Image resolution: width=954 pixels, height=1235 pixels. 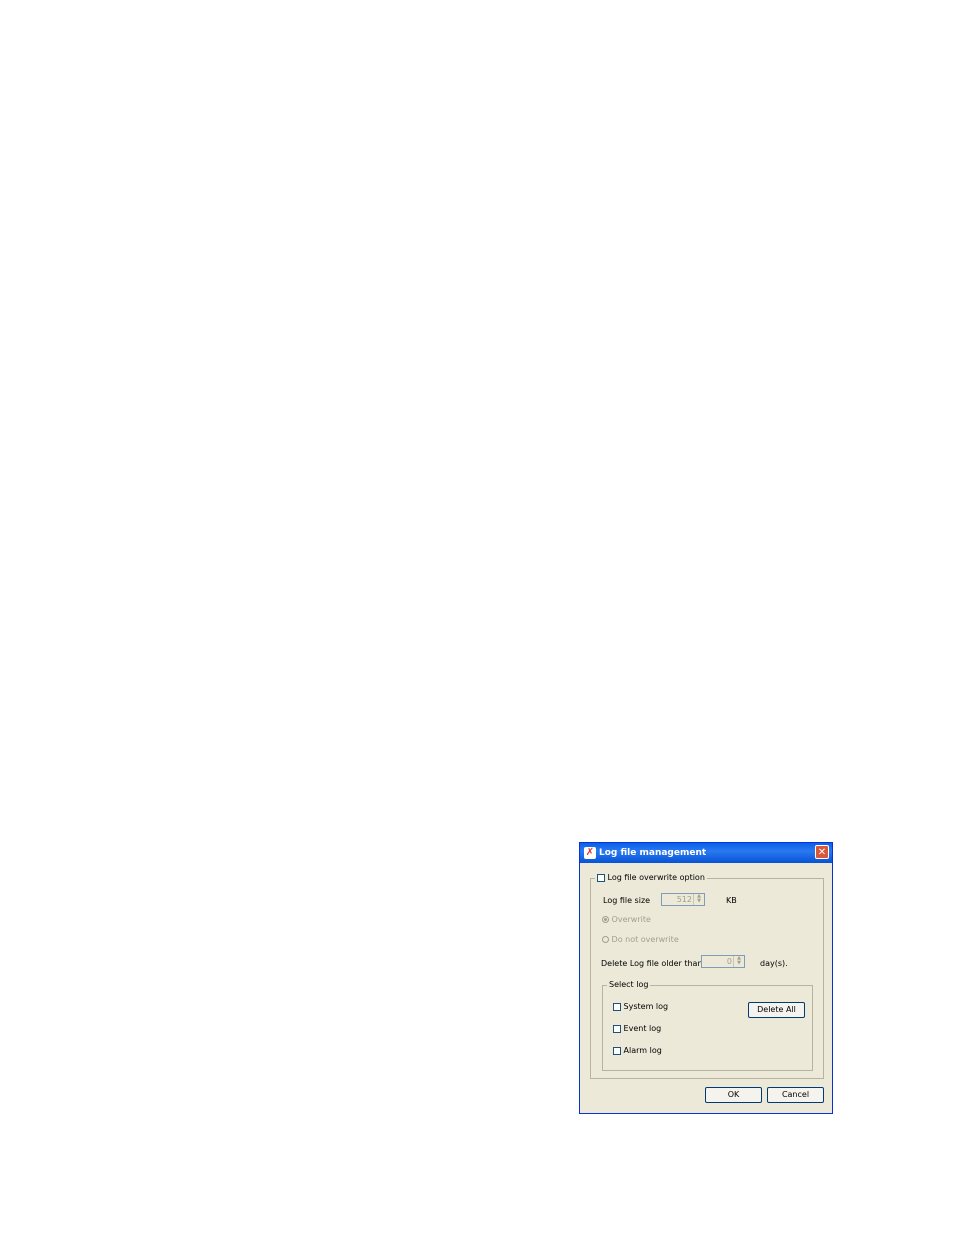 I want to click on log-file-size-value: 512, so click(x=684, y=899).